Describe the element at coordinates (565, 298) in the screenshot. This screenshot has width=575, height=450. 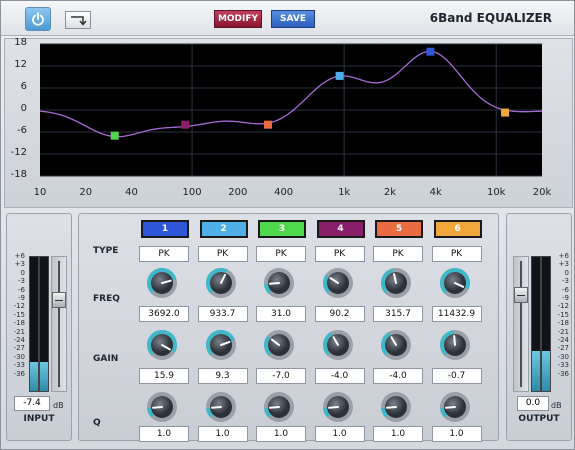
I see `scale-tick-label: -9` at that location.